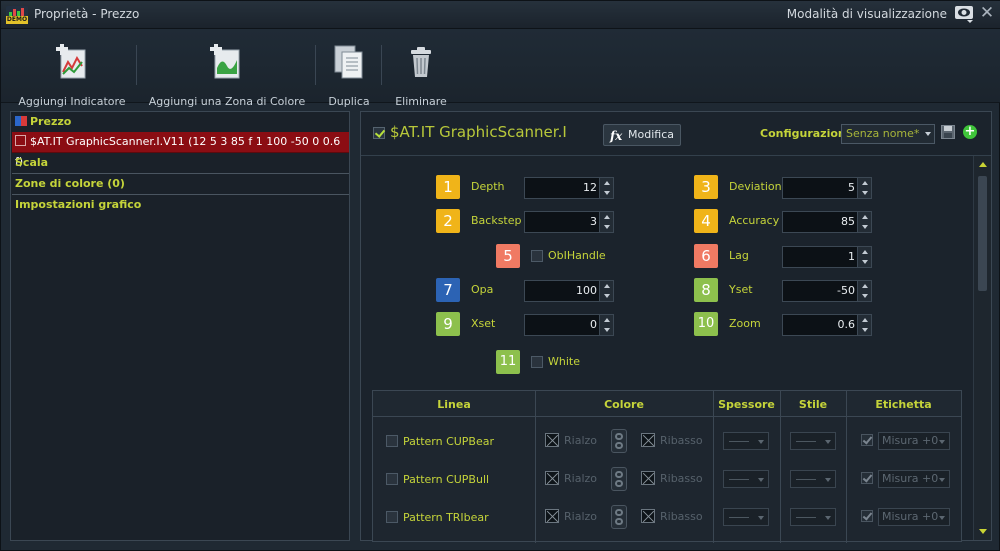 The height and width of the screenshot is (551, 1000). I want to click on window-title: Proprietà - Prezzo, so click(87, 14).